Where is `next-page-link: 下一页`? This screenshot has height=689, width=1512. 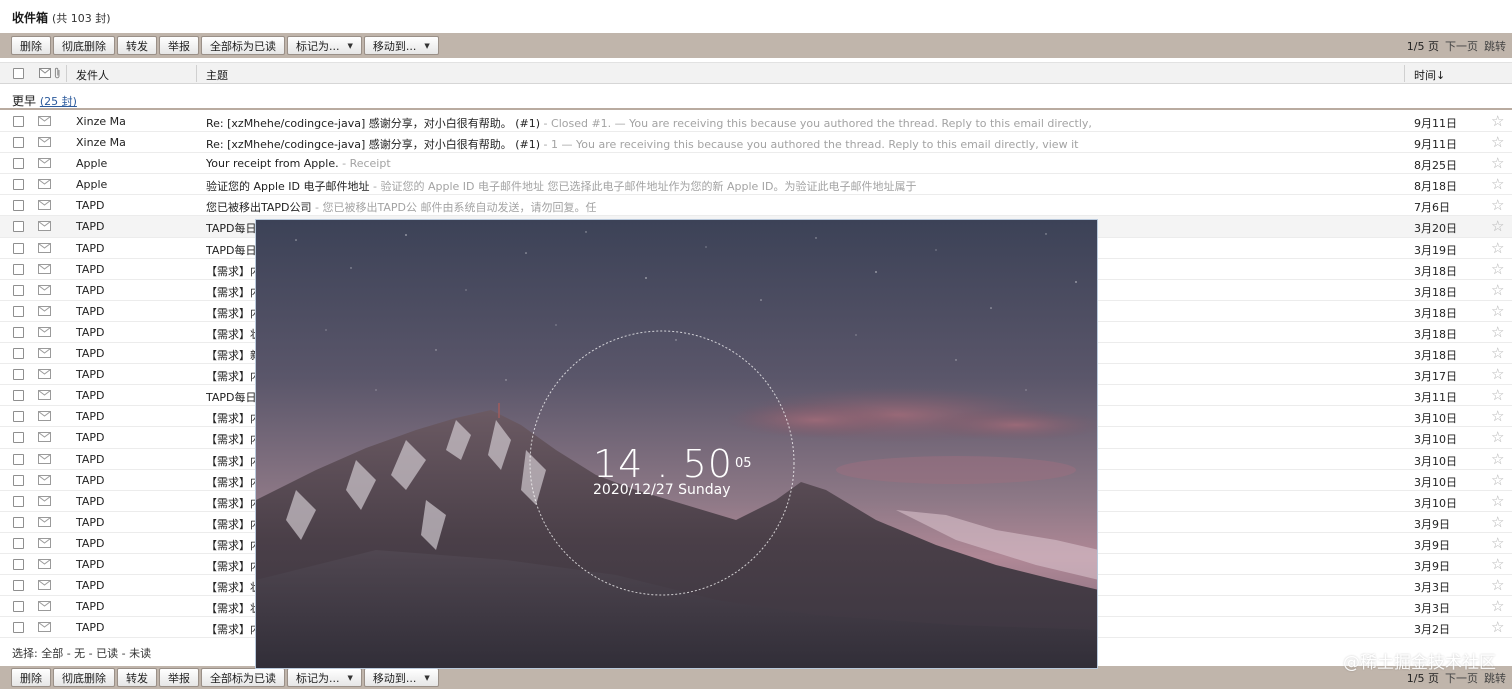 next-page-link: 下一页 is located at coordinates (1461, 46).